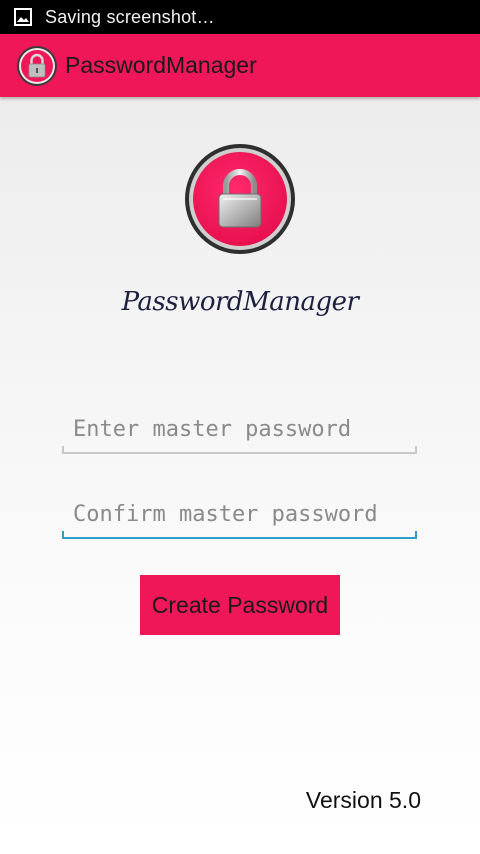  Describe the element at coordinates (23, 17) in the screenshot. I see `image-icon` at that location.